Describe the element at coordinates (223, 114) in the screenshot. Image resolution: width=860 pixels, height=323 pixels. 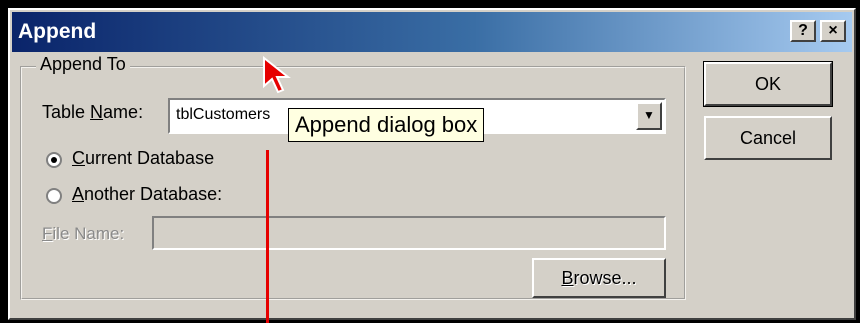
I see `table-name-value: tblCustomers` at that location.